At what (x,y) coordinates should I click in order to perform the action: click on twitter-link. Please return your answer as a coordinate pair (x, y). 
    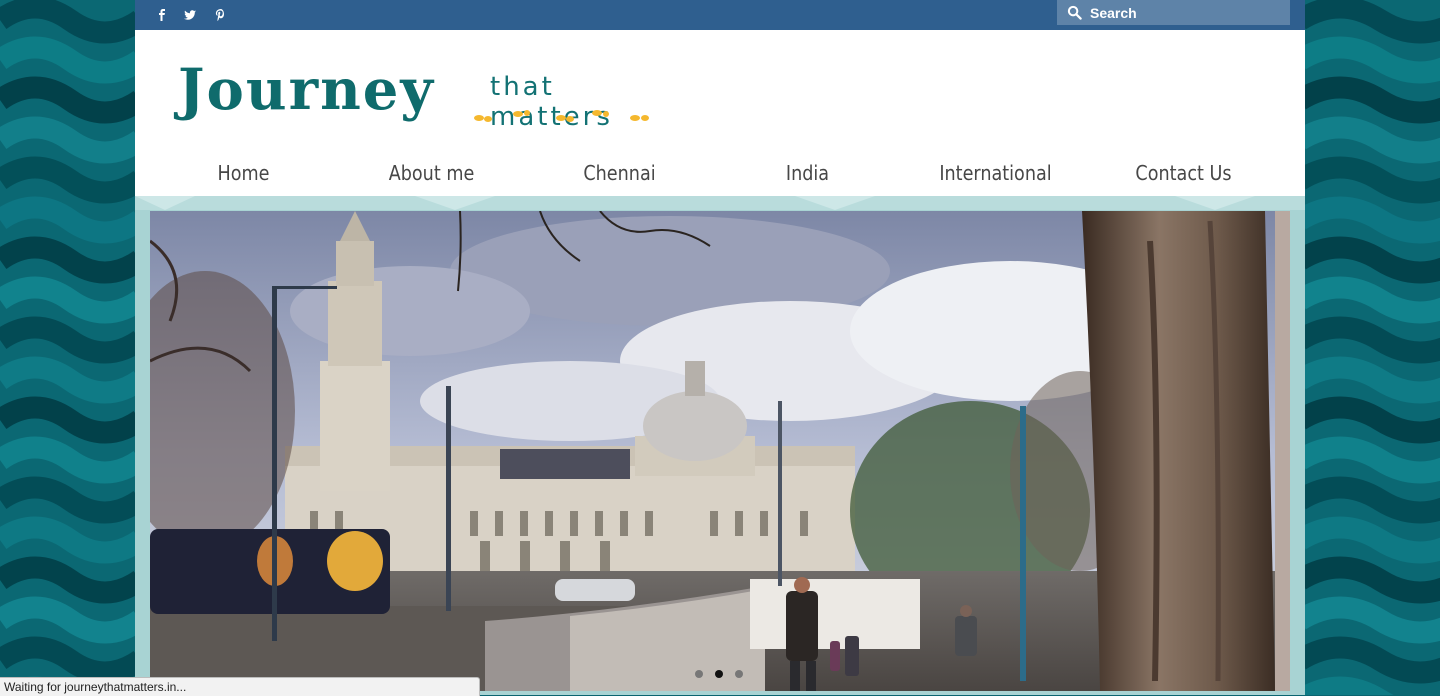
    Looking at the image, I should click on (190, 15).